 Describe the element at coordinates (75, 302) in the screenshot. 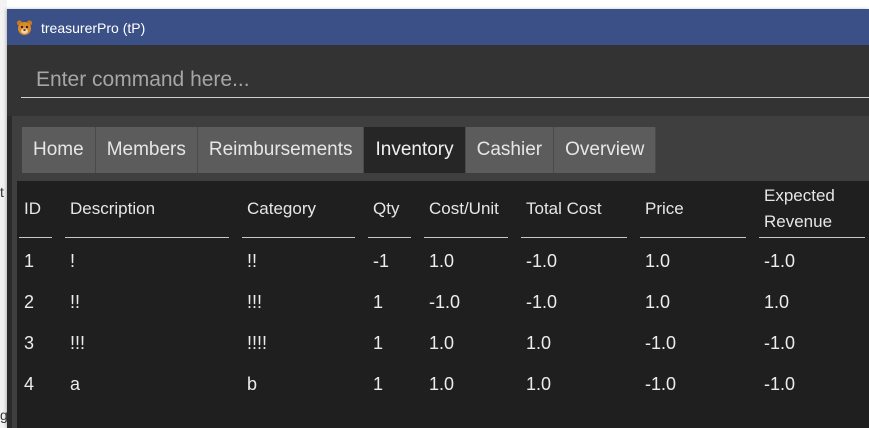

I see `table-cell-description: !!` at that location.